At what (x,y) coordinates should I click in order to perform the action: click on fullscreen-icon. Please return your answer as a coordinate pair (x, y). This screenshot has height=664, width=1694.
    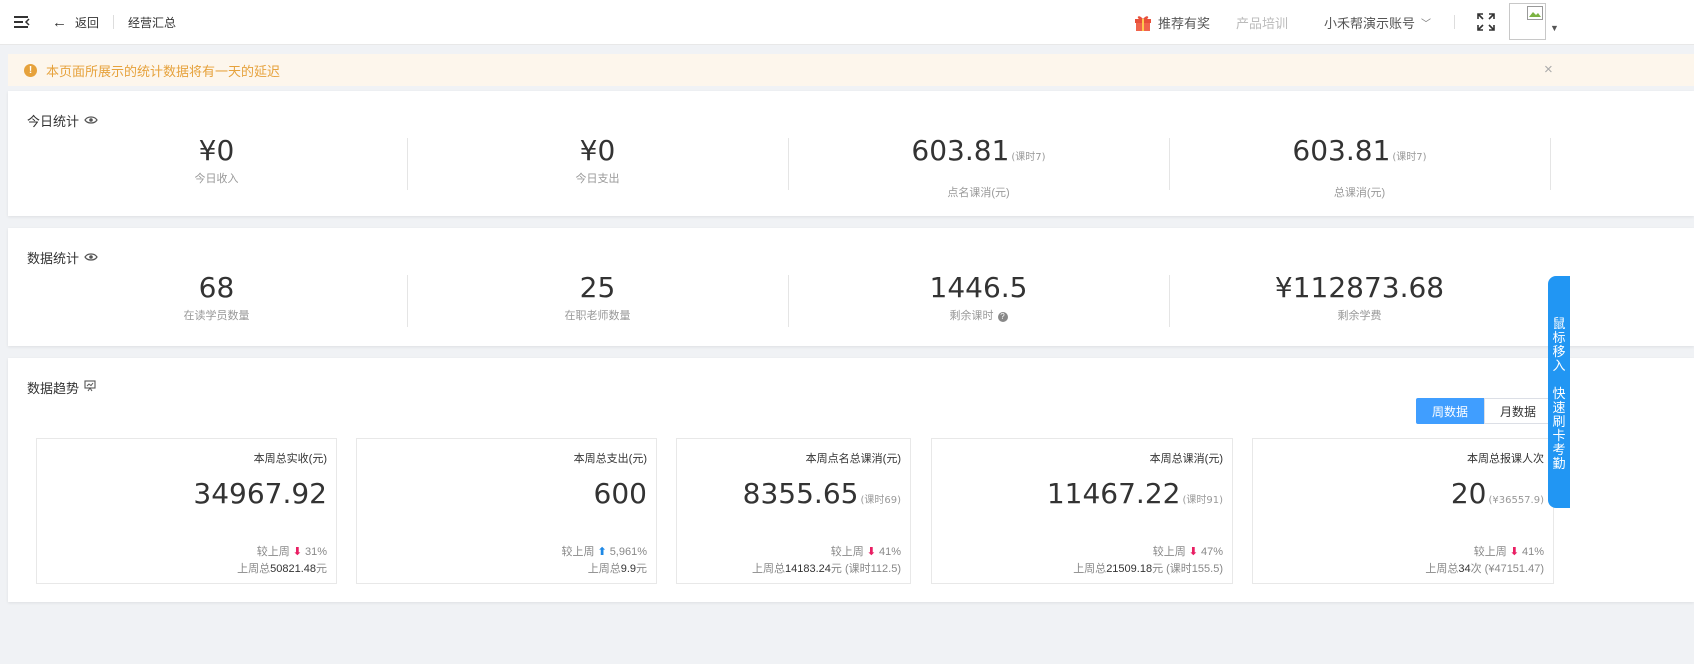
    Looking at the image, I should click on (1486, 22).